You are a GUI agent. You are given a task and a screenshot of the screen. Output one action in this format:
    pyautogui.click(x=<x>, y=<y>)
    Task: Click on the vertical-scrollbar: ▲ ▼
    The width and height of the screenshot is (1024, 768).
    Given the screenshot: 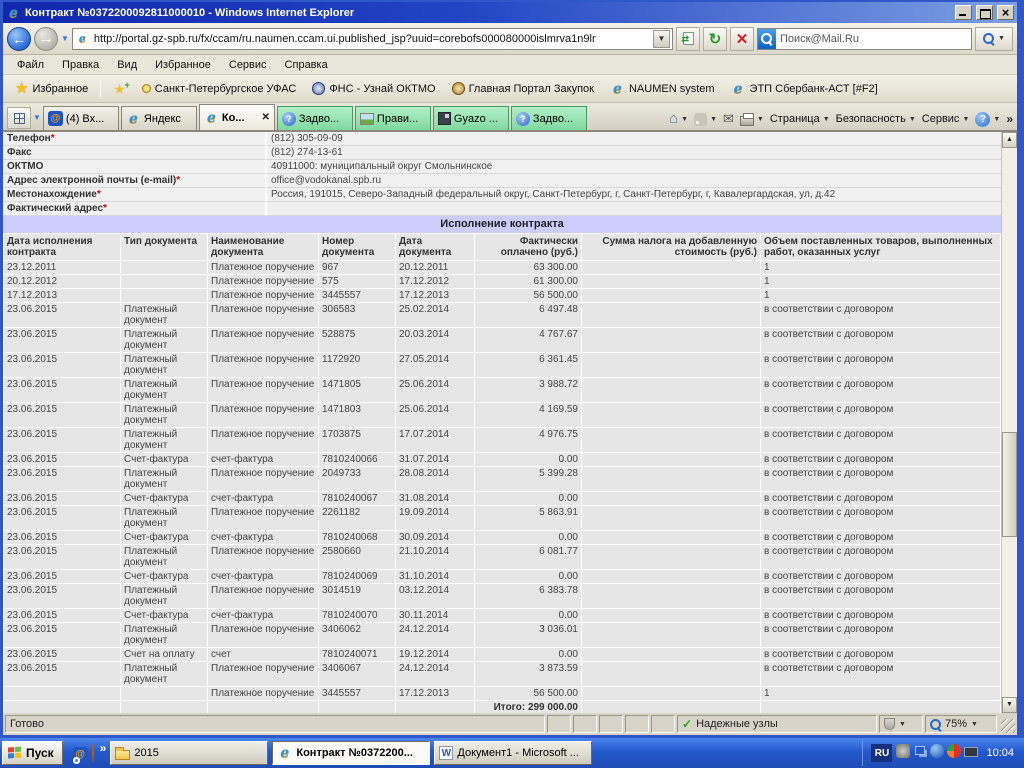 What is the action you would take?
    pyautogui.click(x=1009, y=422)
    